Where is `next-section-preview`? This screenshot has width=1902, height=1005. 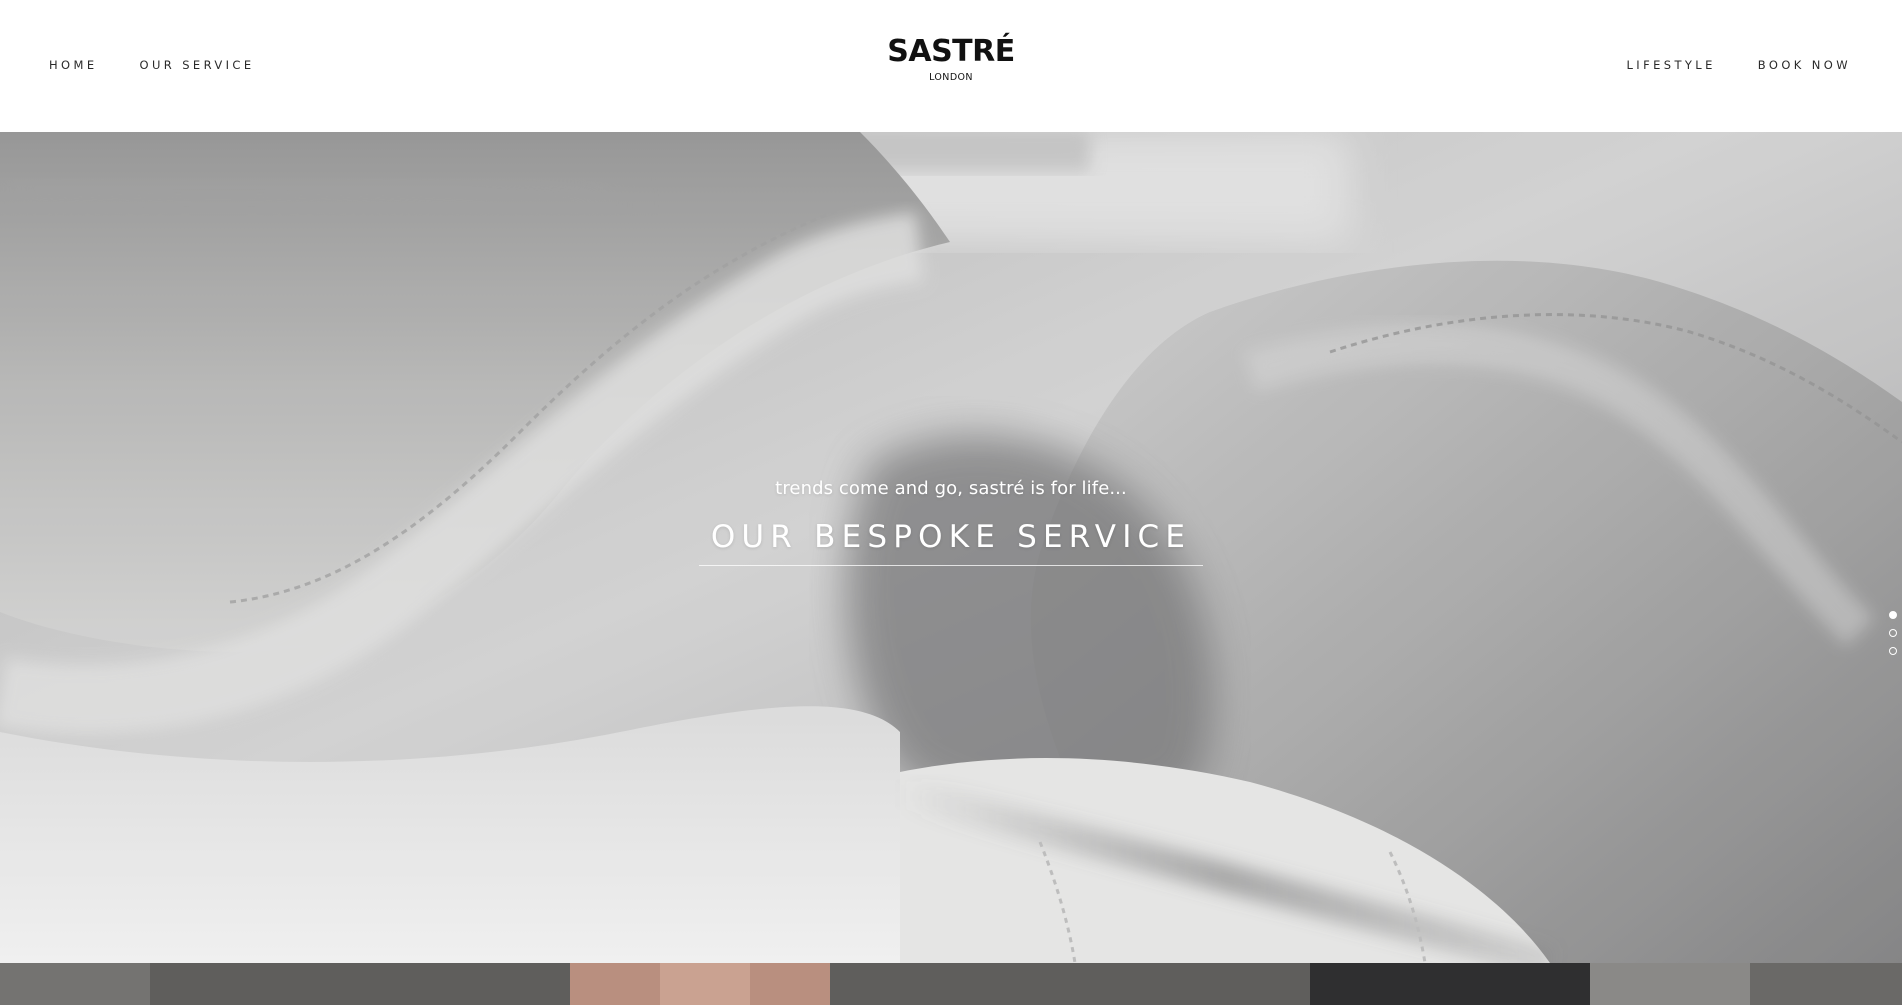 next-section-preview is located at coordinates (951, 984).